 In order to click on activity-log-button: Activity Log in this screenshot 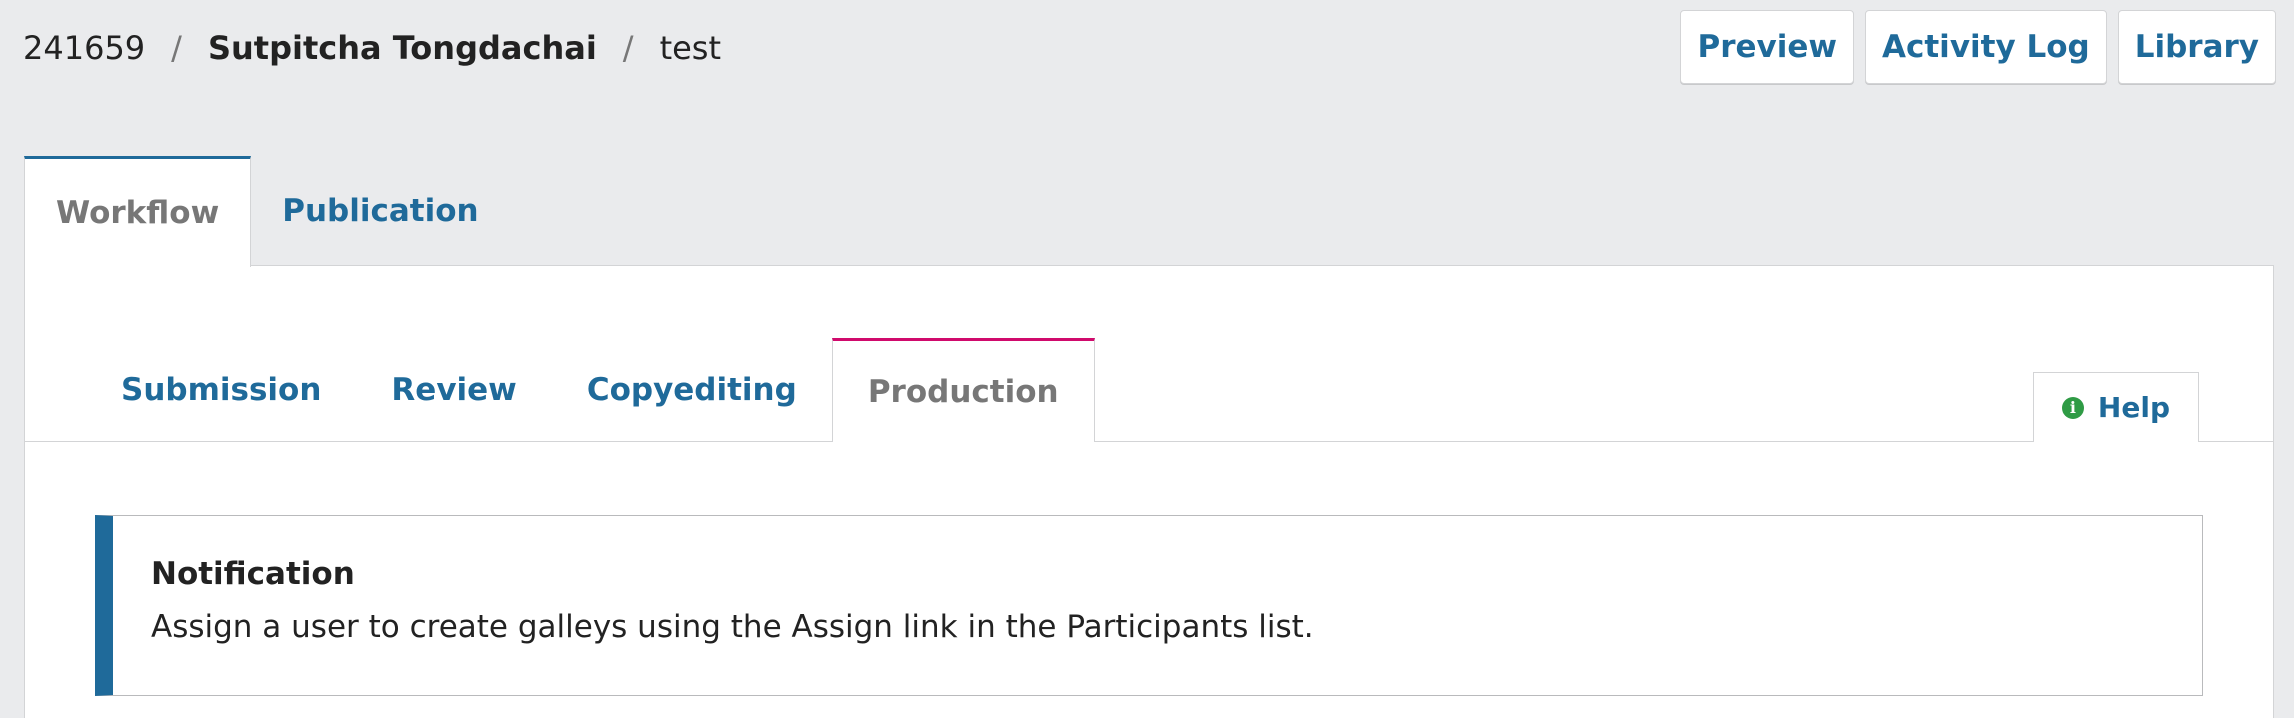, I will do `click(1986, 47)`.